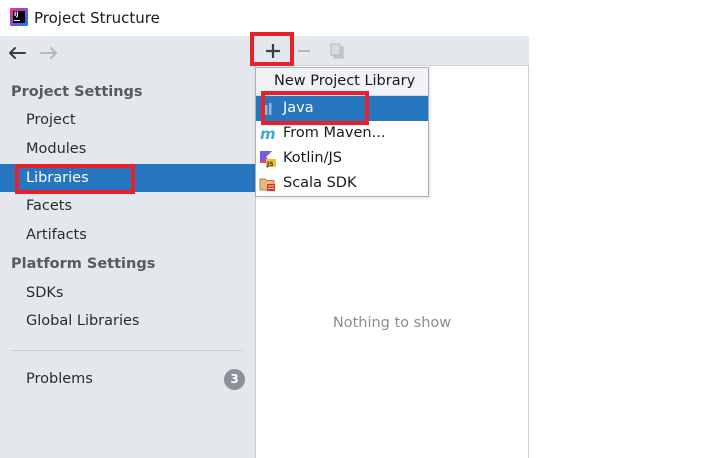 This screenshot has height=458, width=701. I want to click on sidebar-item-artifacts: Artifacts, so click(127, 235).